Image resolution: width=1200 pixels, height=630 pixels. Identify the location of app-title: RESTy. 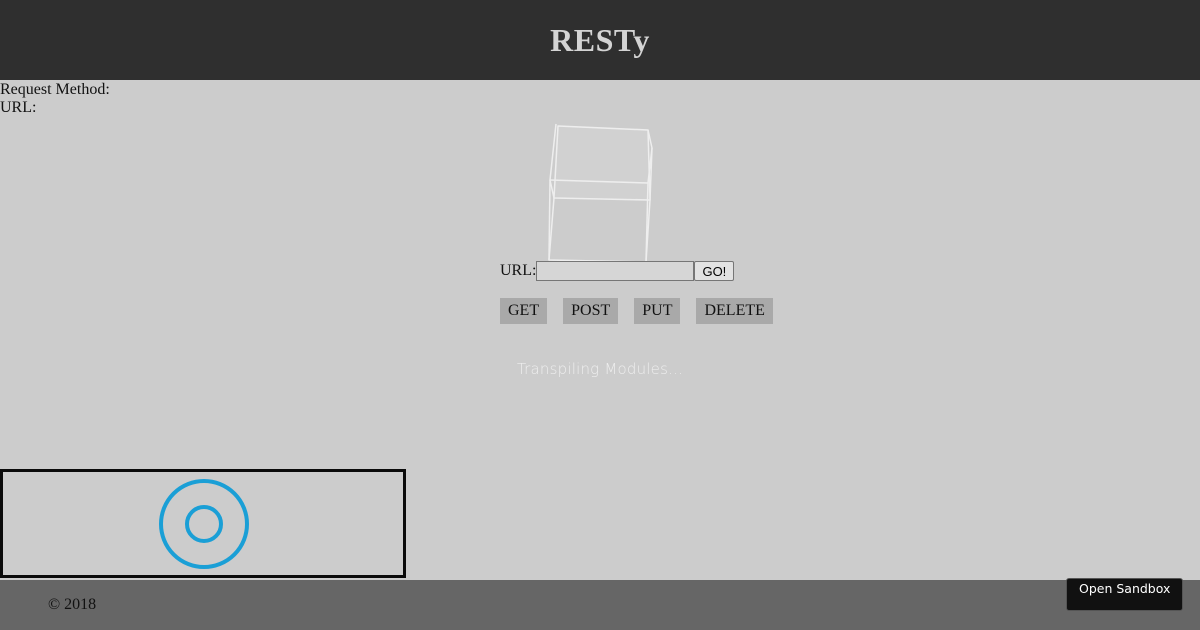
(600, 39).